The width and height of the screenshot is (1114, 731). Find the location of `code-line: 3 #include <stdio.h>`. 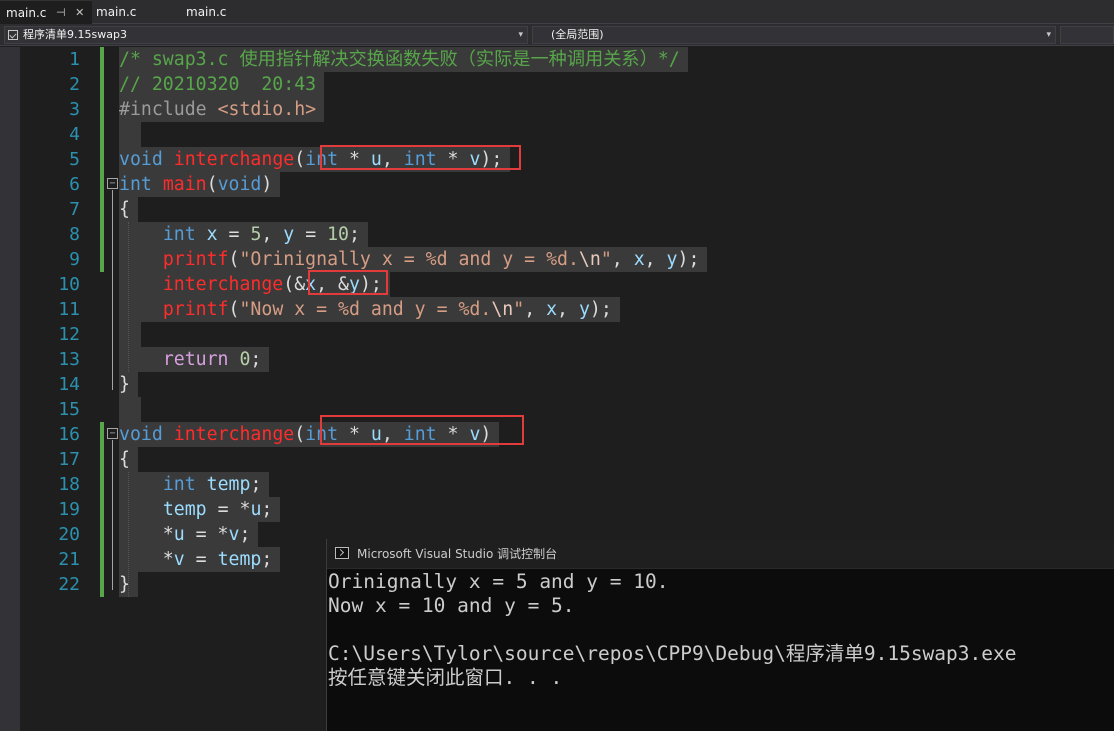

code-line: 3 #include <stdio.h> is located at coordinates (557, 109).